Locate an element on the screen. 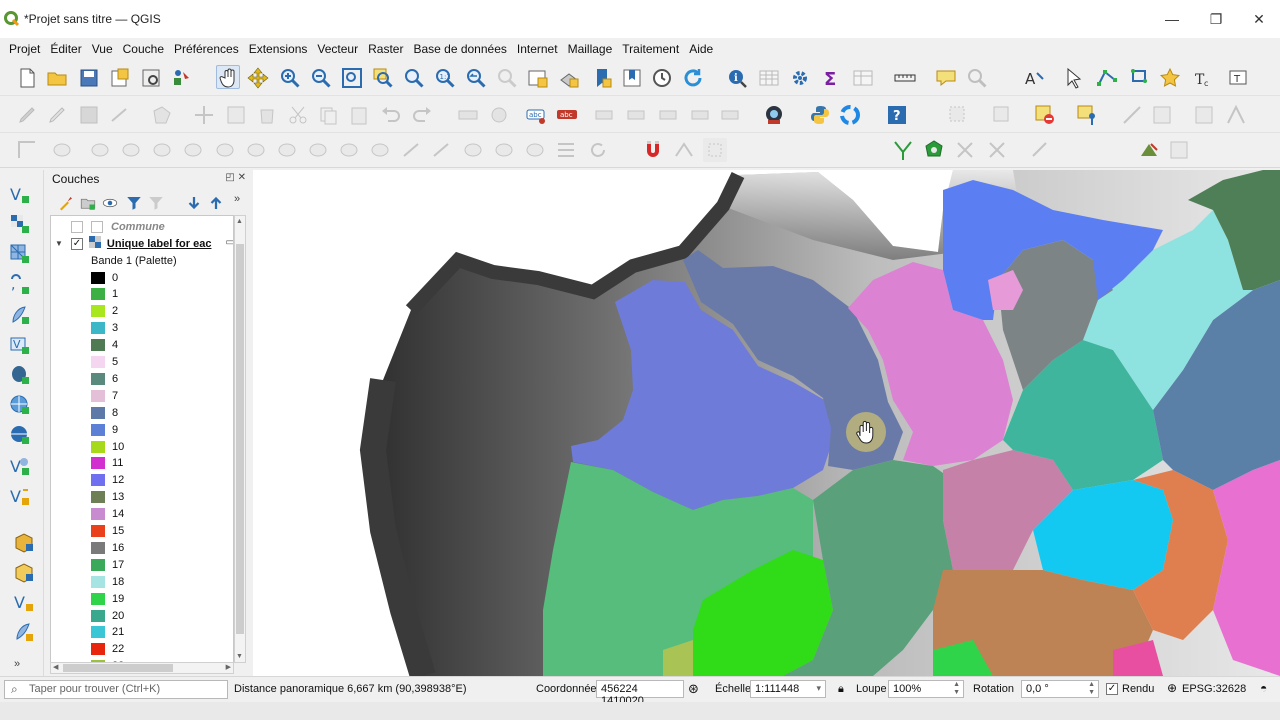 The image size is (1280, 720). rotation-field: 0,0 ° ▲ ▼ is located at coordinates (1060, 689).